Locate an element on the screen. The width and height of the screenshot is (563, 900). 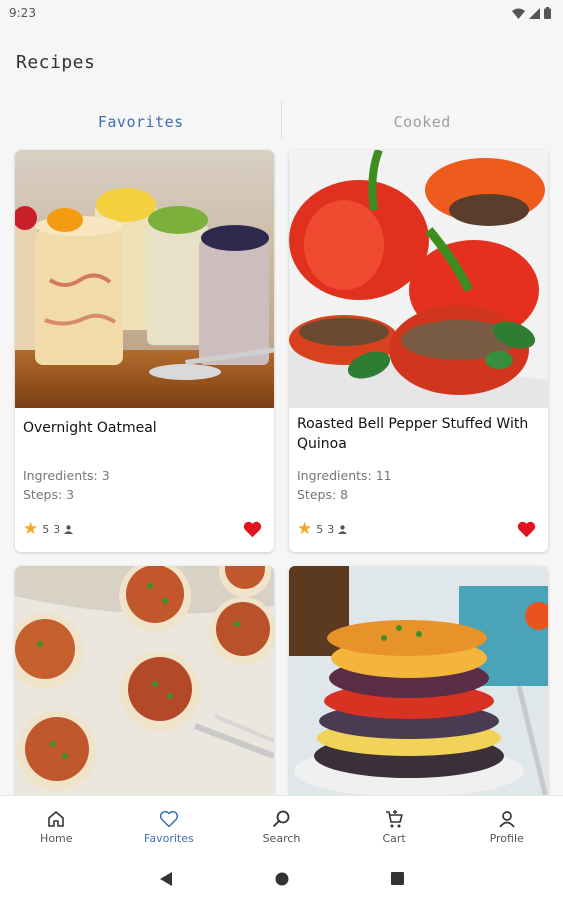
recipe-ingredients: Ingredients: 3 is located at coordinates (66, 475).